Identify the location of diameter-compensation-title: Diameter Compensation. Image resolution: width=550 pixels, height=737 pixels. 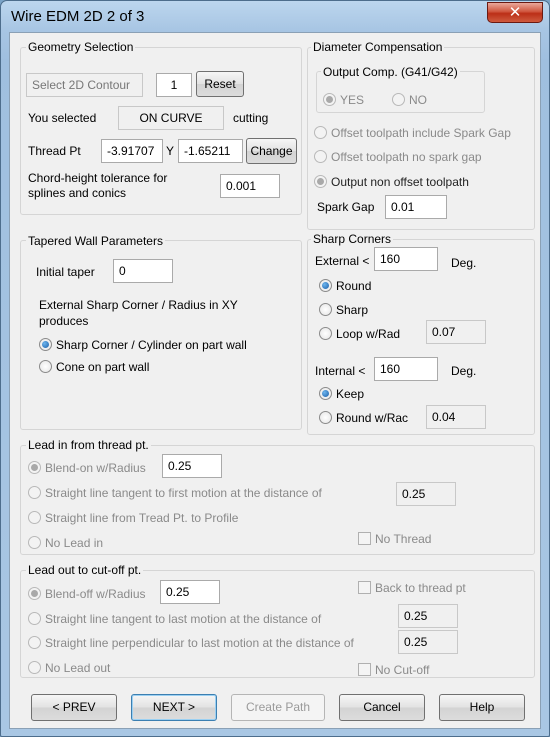
(378, 47).